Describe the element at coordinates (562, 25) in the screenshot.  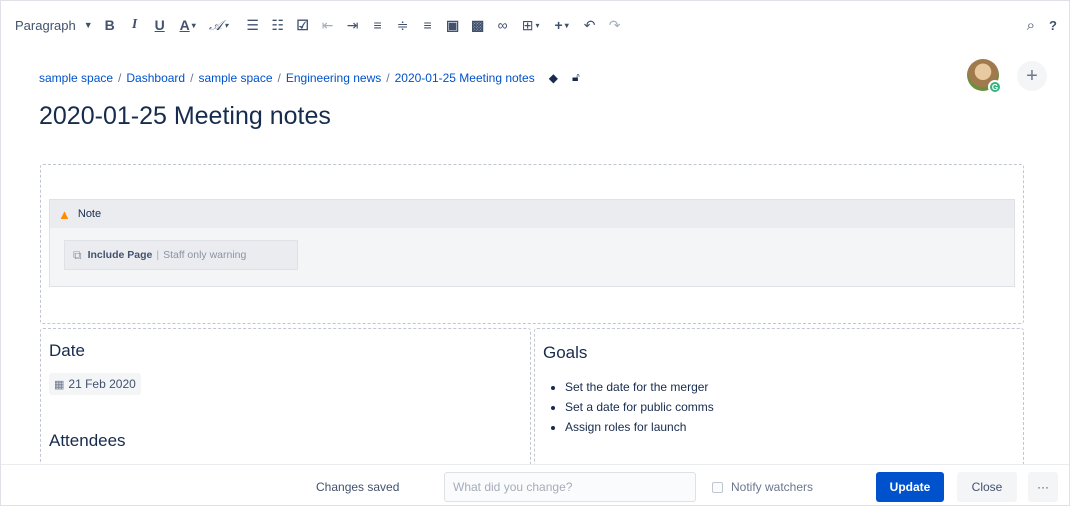
I see `insert-icon: + ▾` at that location.